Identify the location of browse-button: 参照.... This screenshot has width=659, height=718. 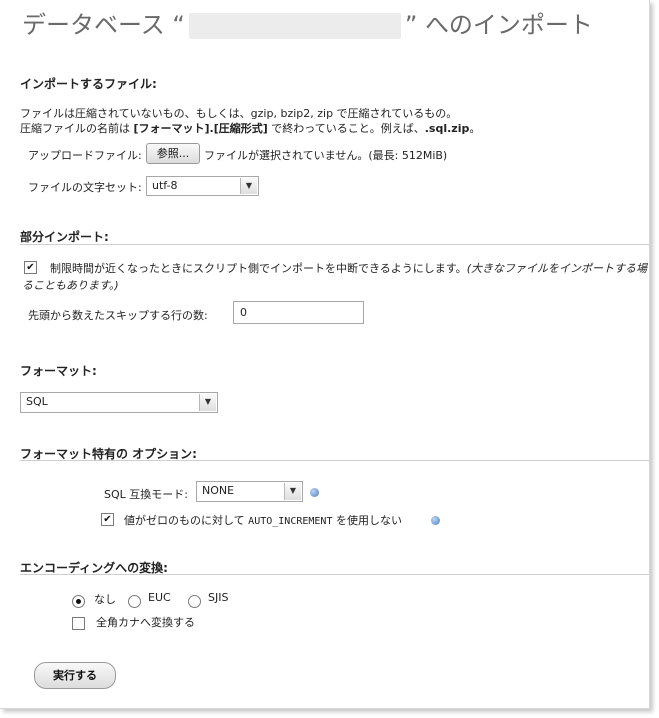
(173, 153).